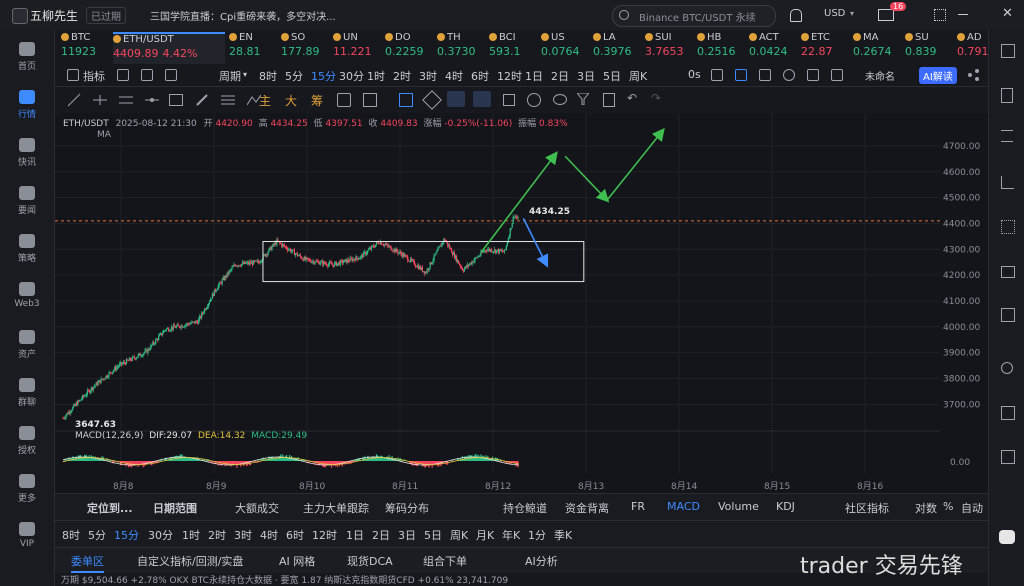 This screenshot has width=1024, height=586. Describe the element at coordinates (867, 508) in the screenshot. I see `community-indicator-button: 社区指标` at that location.